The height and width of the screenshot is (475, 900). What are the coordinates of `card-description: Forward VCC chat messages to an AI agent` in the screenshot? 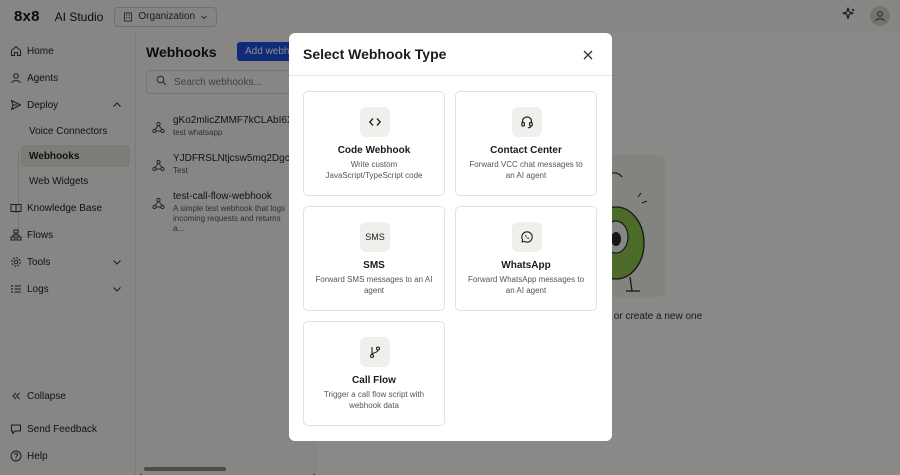 It's located at (526, 170).